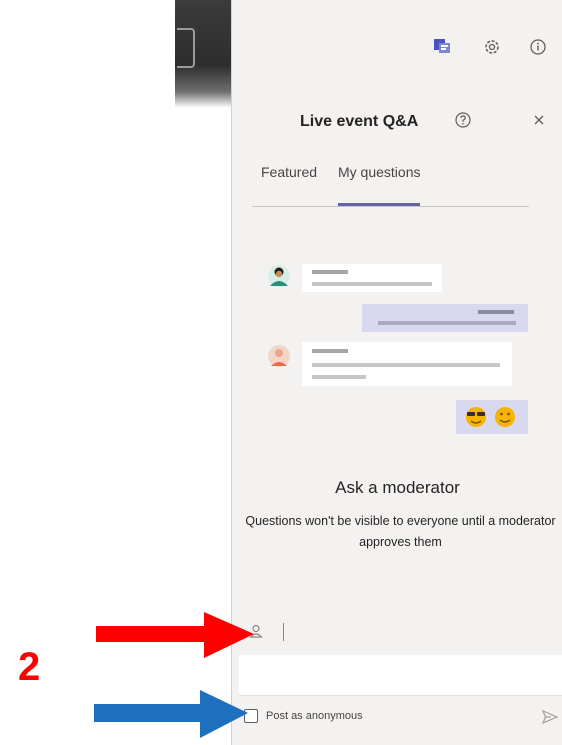 This screenshot has width=562, height=745. I want to click on anonymous-option: Post as anonymous, so click(403, 718).